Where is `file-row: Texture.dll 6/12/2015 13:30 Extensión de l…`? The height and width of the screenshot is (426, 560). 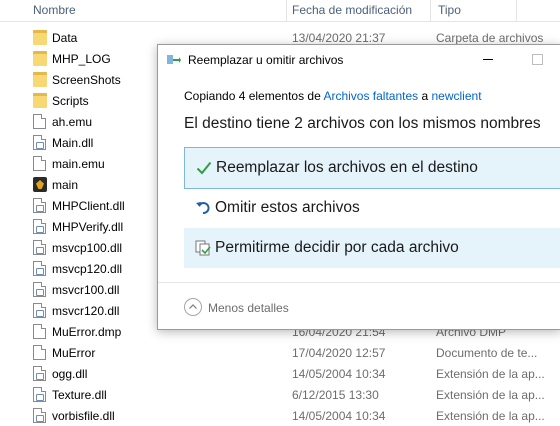 file-row: Texture.dll 6/12/2015 13:30 Extensión de l… is located at coordinates (280, 394).